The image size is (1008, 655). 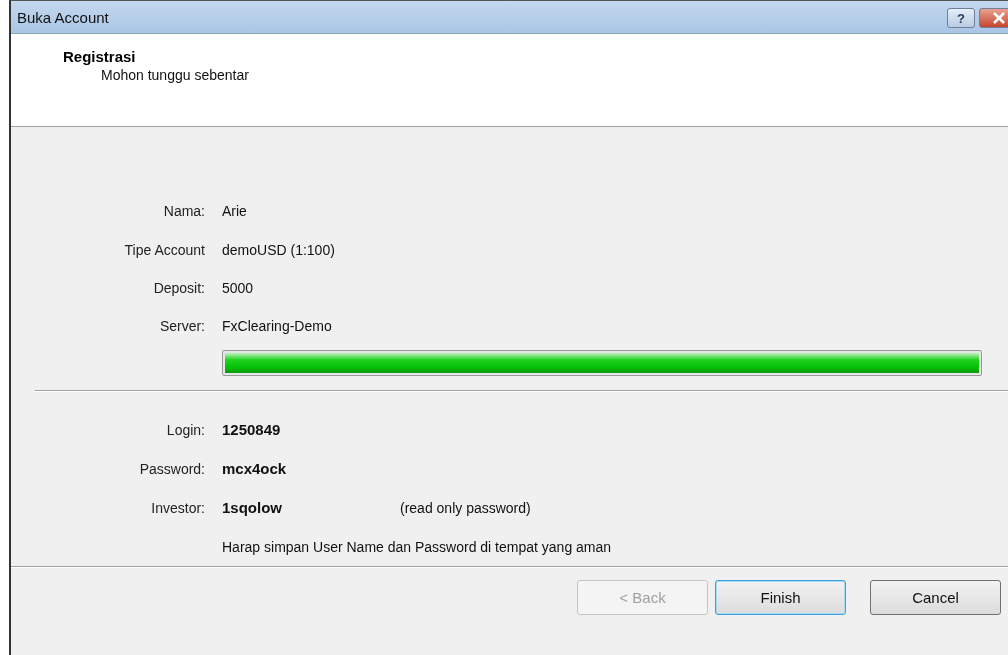 I want to click on field-label: Nama:, so click(x=183, y=211).